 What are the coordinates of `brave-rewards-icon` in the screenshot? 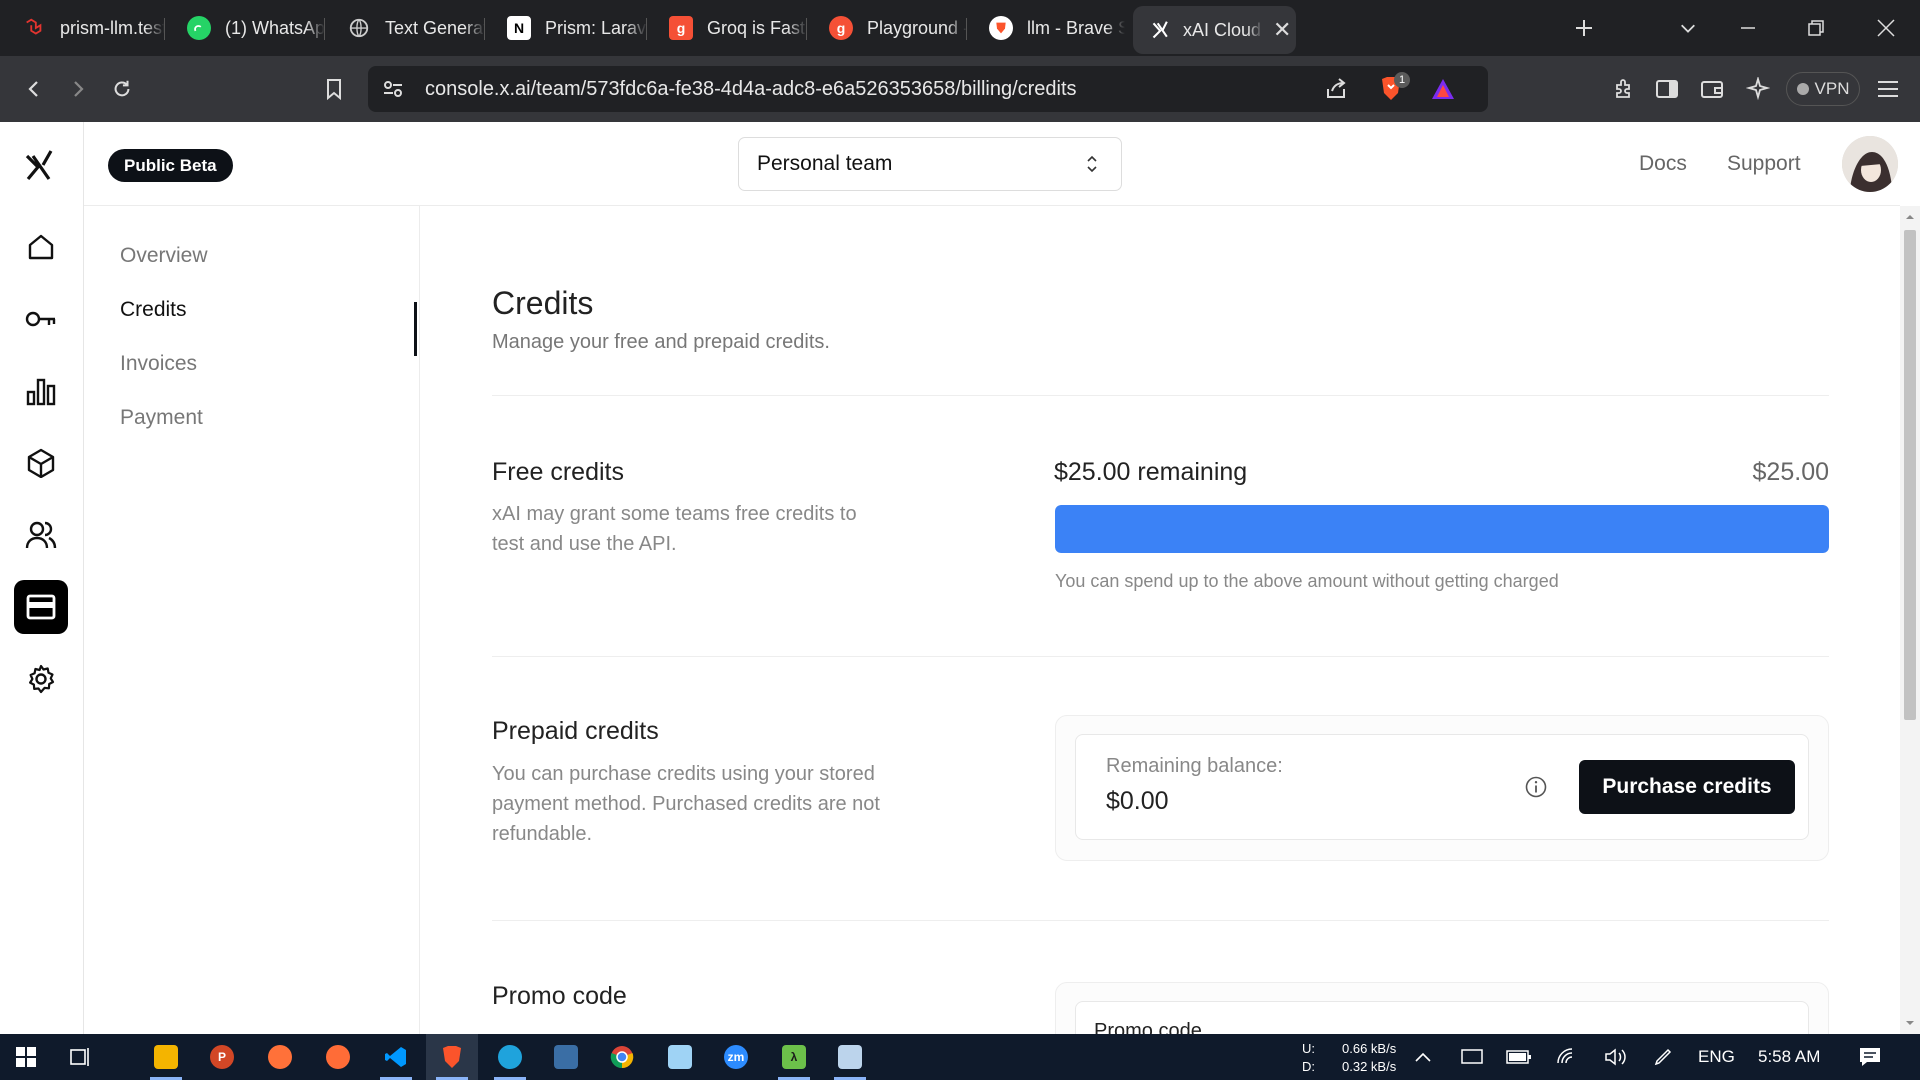 It's located at (1443, 89).